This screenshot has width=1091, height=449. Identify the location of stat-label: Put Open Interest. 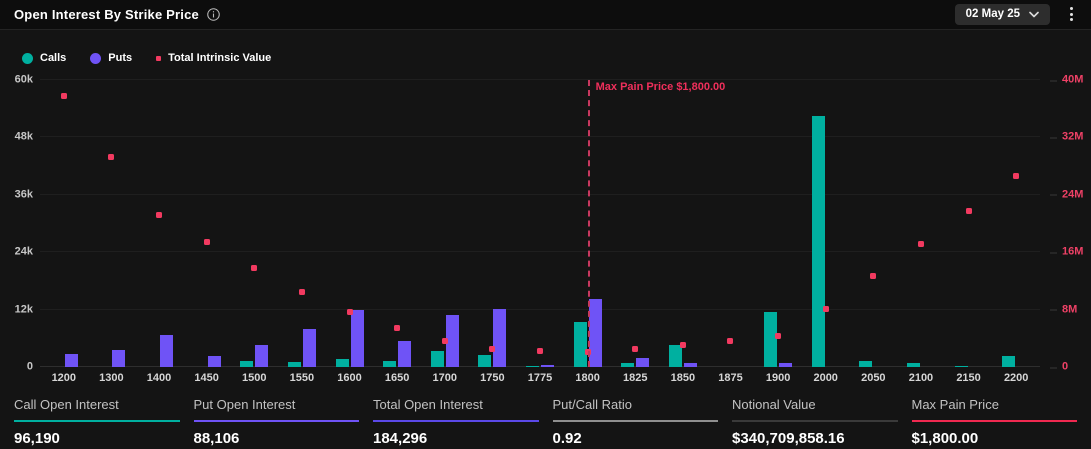
(244, 404).